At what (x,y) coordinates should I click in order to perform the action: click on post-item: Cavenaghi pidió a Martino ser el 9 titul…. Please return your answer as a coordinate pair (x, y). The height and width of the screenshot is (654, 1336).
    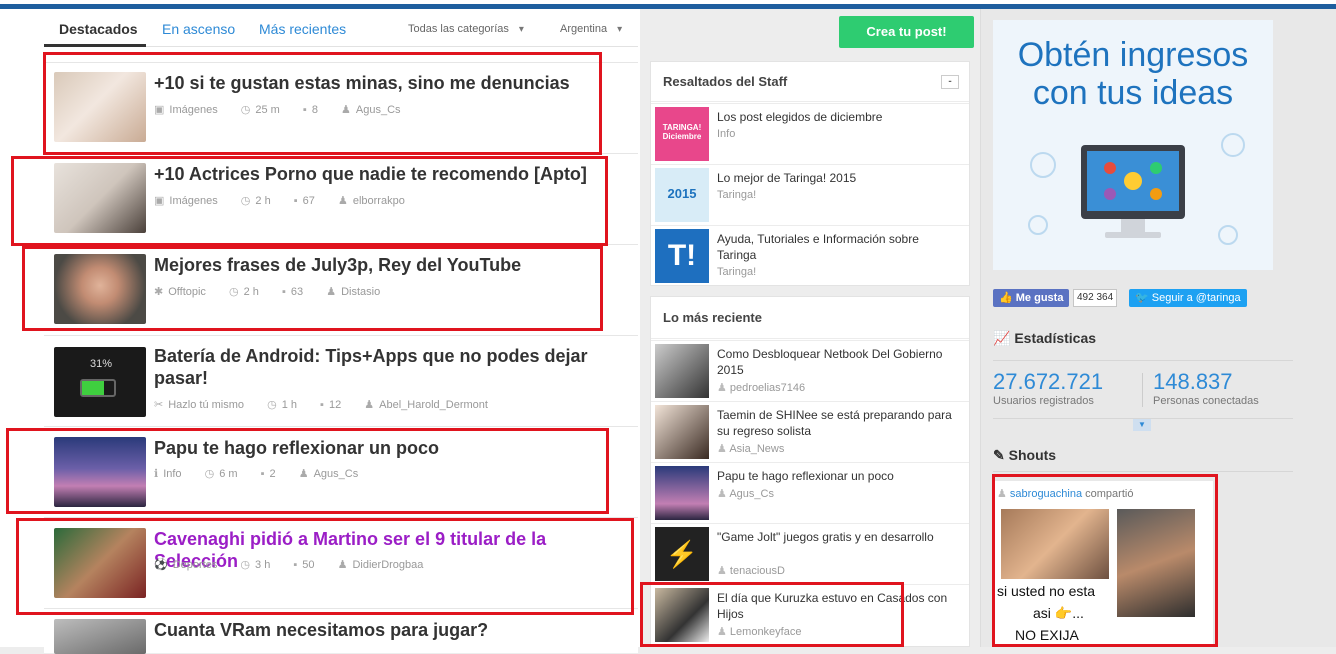
    Looking at the image, I should click on (341, 562).